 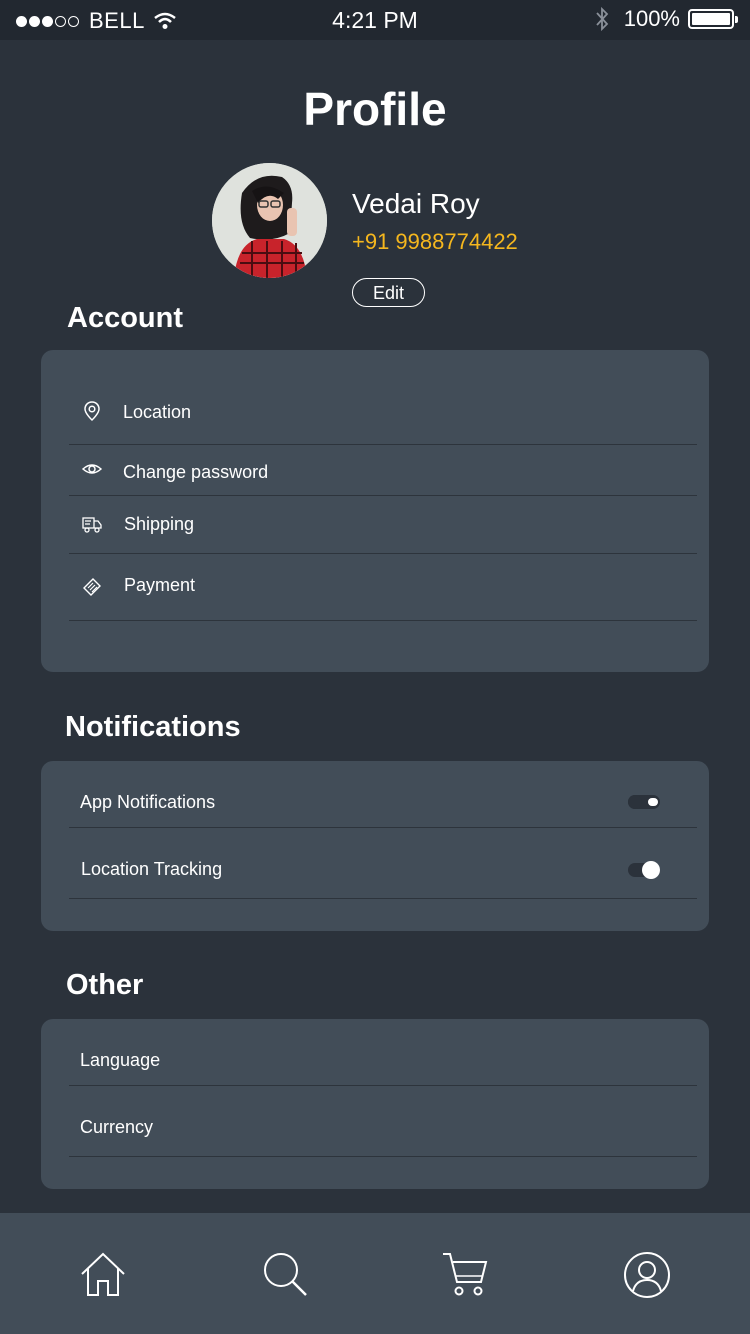 What do you see at coordinates (388, 292) in the screenshot?
I see `edit-profile-button: Edit` at bounding box center [388, 292].